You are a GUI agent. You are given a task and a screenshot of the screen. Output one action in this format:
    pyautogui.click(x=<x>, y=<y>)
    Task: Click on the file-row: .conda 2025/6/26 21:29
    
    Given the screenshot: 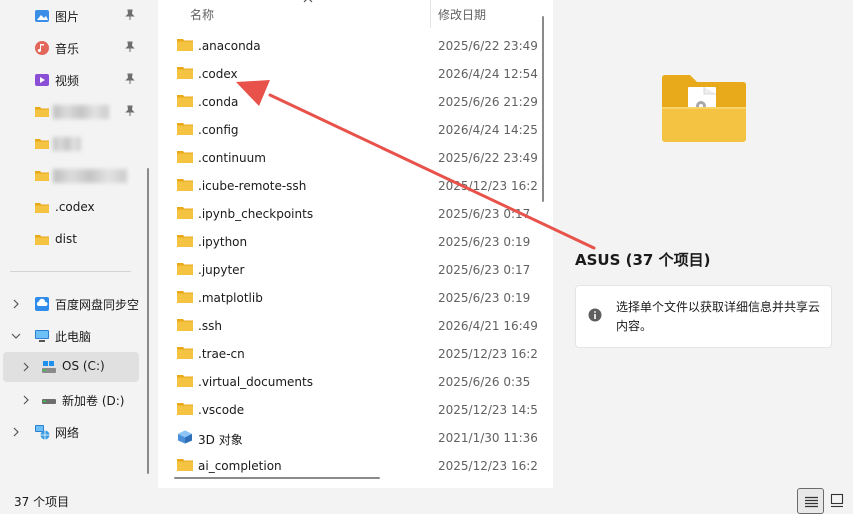 What is the action you would take?
    pyautogui.click(x=356, y=101)
    